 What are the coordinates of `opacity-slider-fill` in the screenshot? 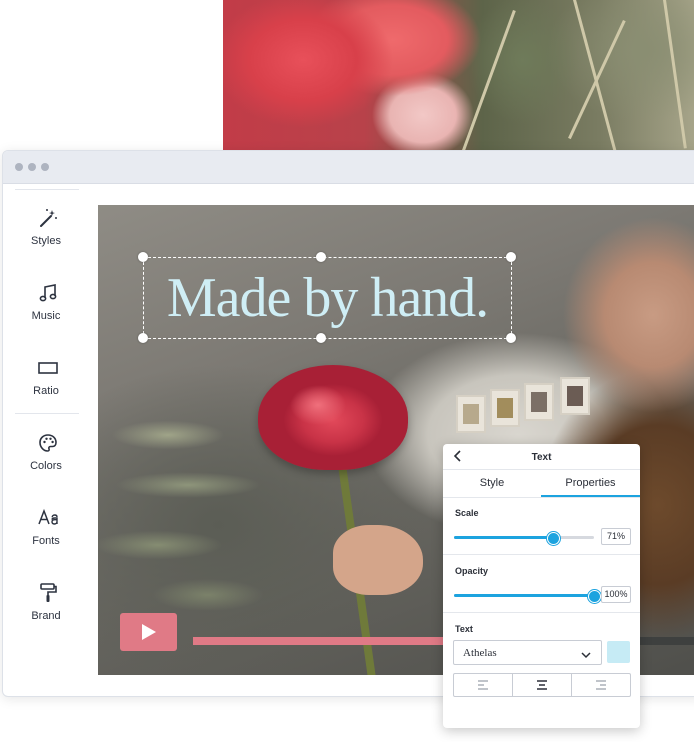 It's located at (524, 595).